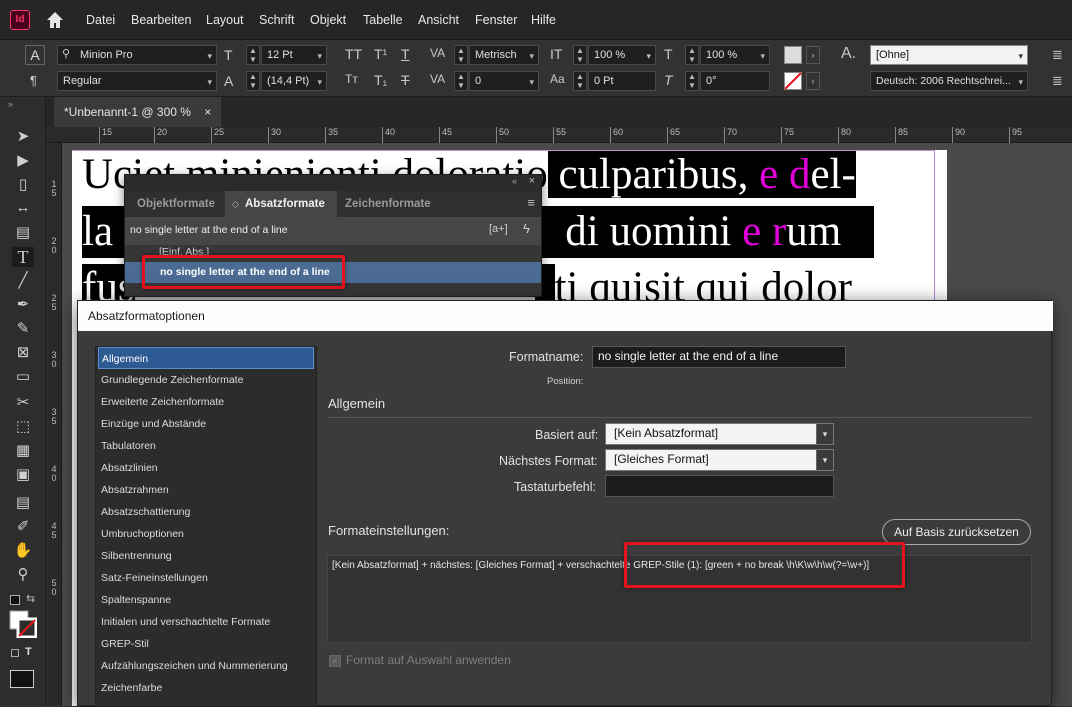 This screenshot has width=1072, height=707. What do you see at coordinates (353, 54) in the screenshot?
I see `all-caps-icon: TT` at bounding box center [353, 54].